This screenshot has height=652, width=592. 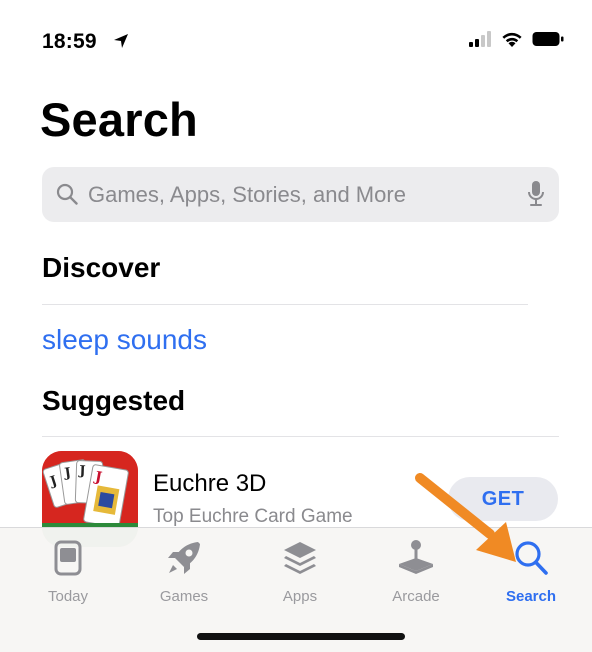 I want to click on search-icon, so click(x=531, y=558).